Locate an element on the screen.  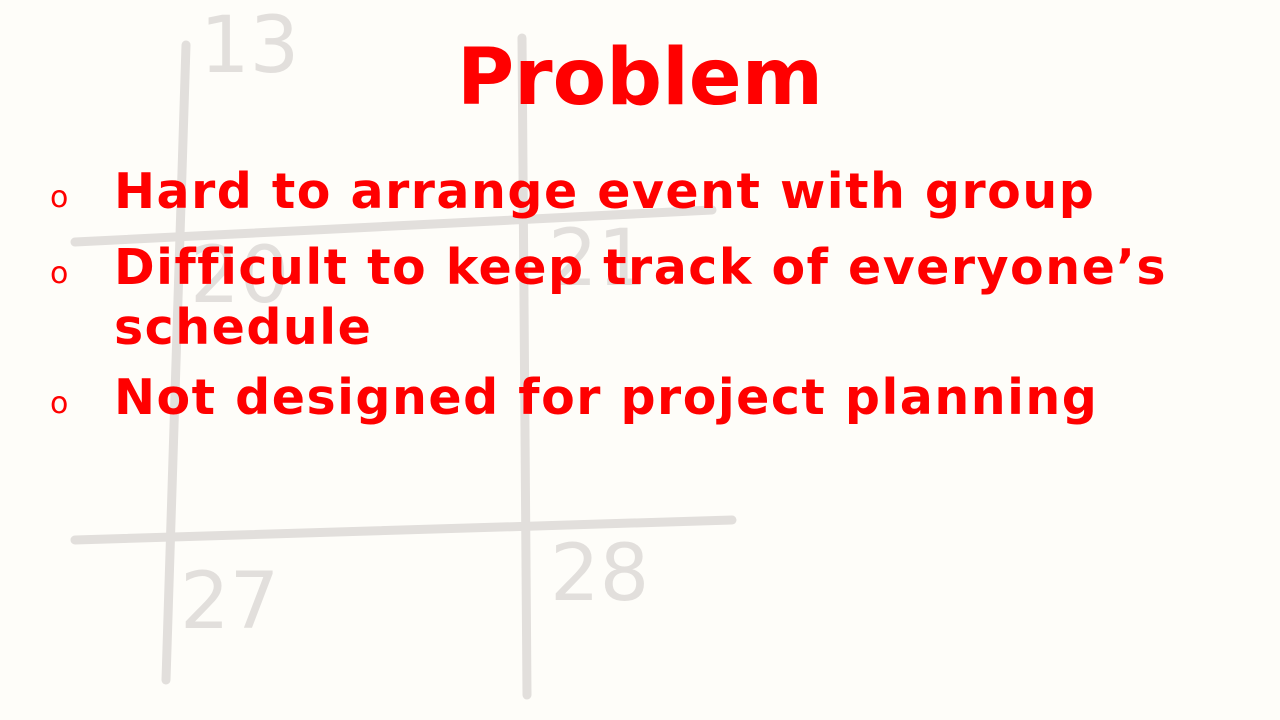
bullet-item: o Hard to arrange event with group is located at coordinates (650, 195).